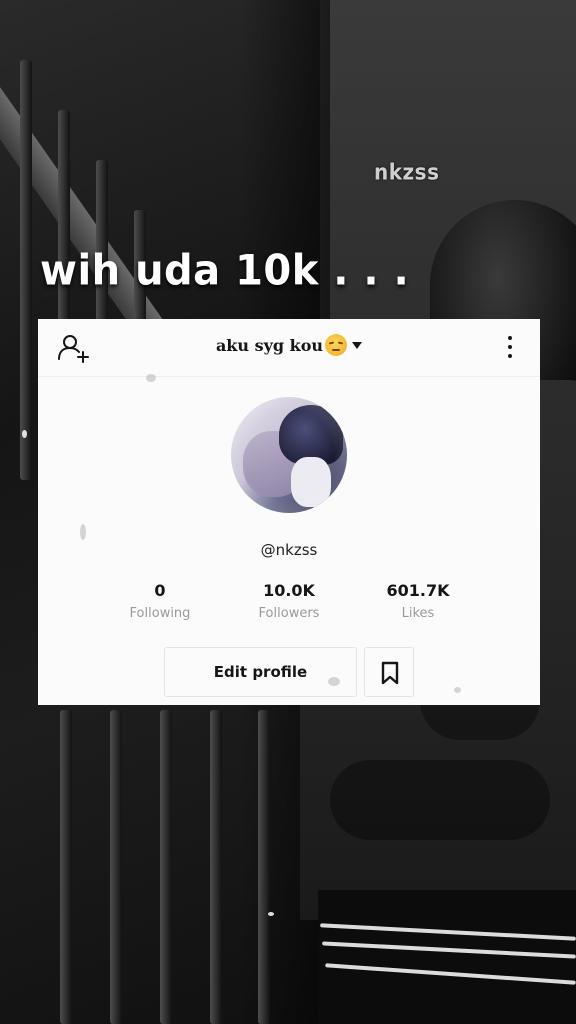 Image resolution: width=576 pixels, height=1024 pixels. Describe the element at coordinates (260, 672) in the screenshot. I see `edit-profile-button: Edit profile` at that location.